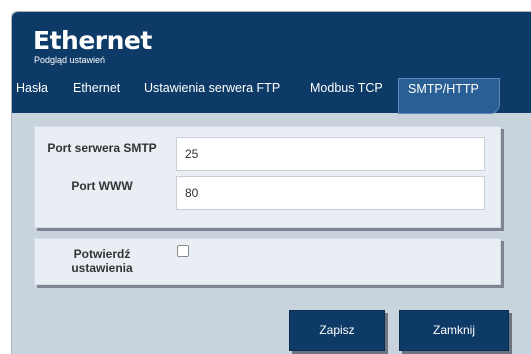 The width and height of the screenshot is (531, 354). What do you see at coordinates (96, 95) in the screenshot?
I see `tab-ethernet: Ethernet` at bounding box center [96, 95].